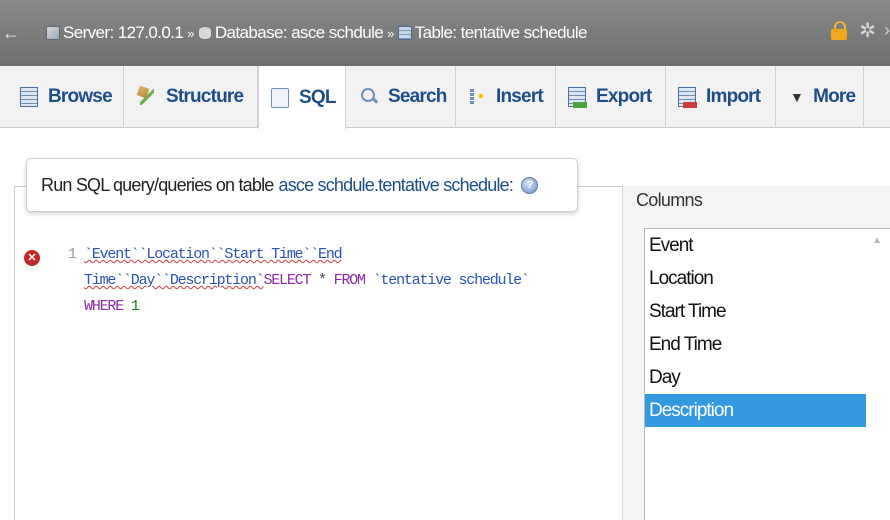  Describe the element at coordinates (447, 280) in the screenshot. I see `code-table-name: `tentative schedule`` at that location.